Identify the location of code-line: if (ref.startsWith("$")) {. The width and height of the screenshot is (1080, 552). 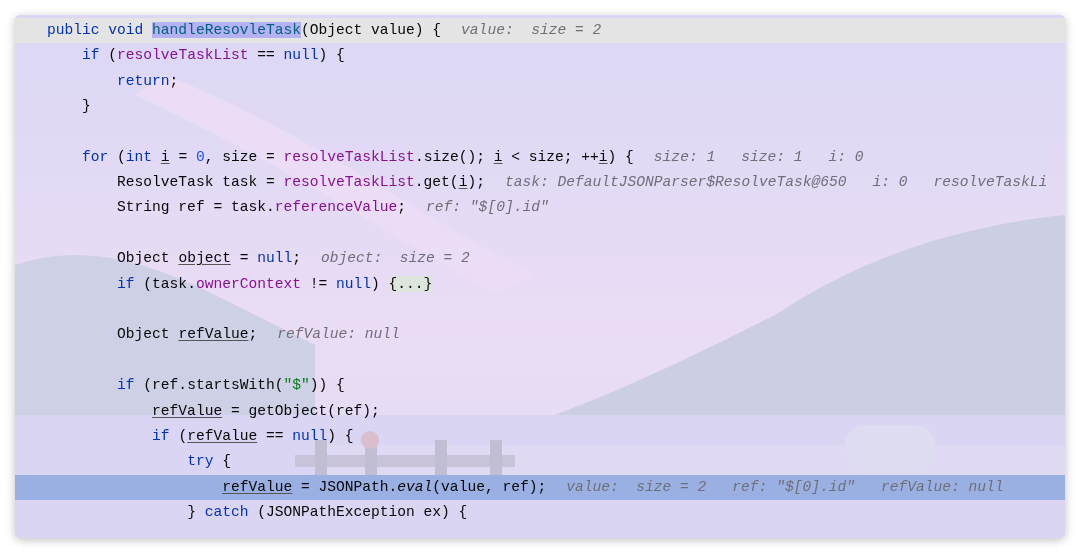
(230, 386).